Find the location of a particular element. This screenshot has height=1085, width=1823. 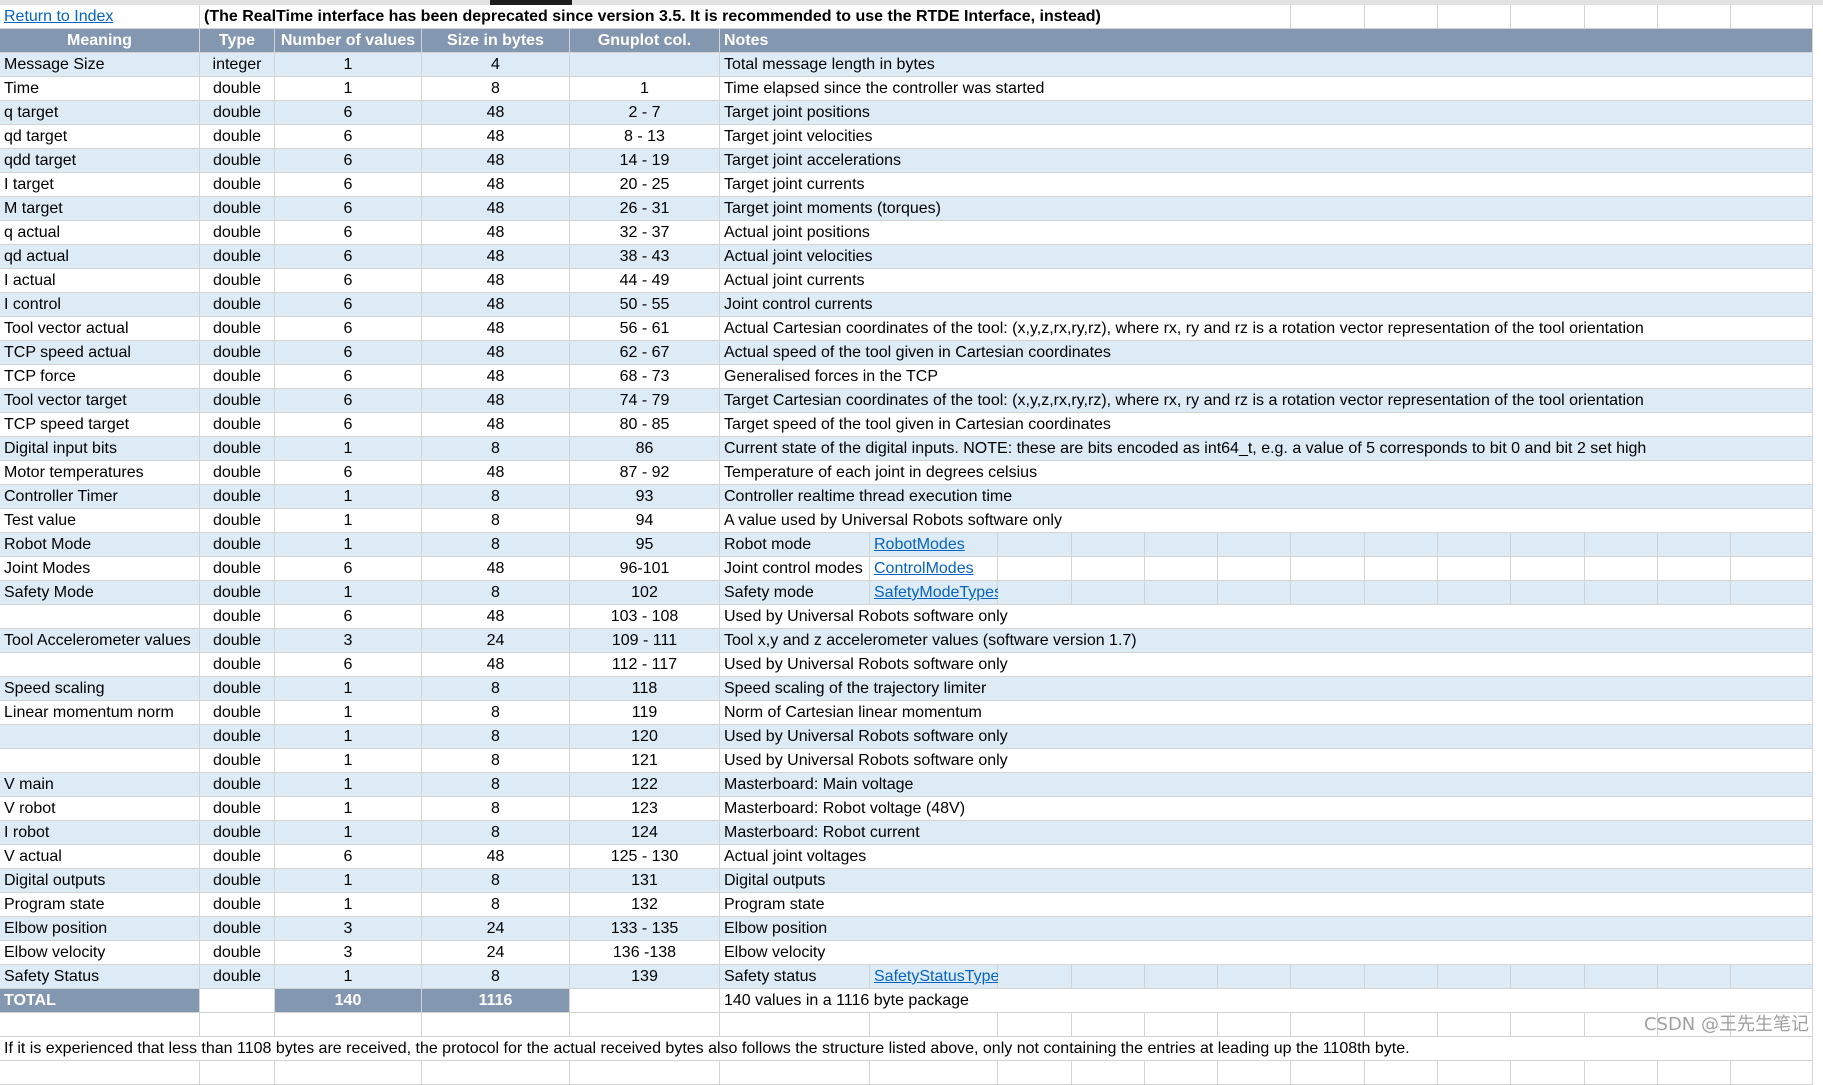

cell-gnuplot-col: 122 is located at coordinates (645, 785).